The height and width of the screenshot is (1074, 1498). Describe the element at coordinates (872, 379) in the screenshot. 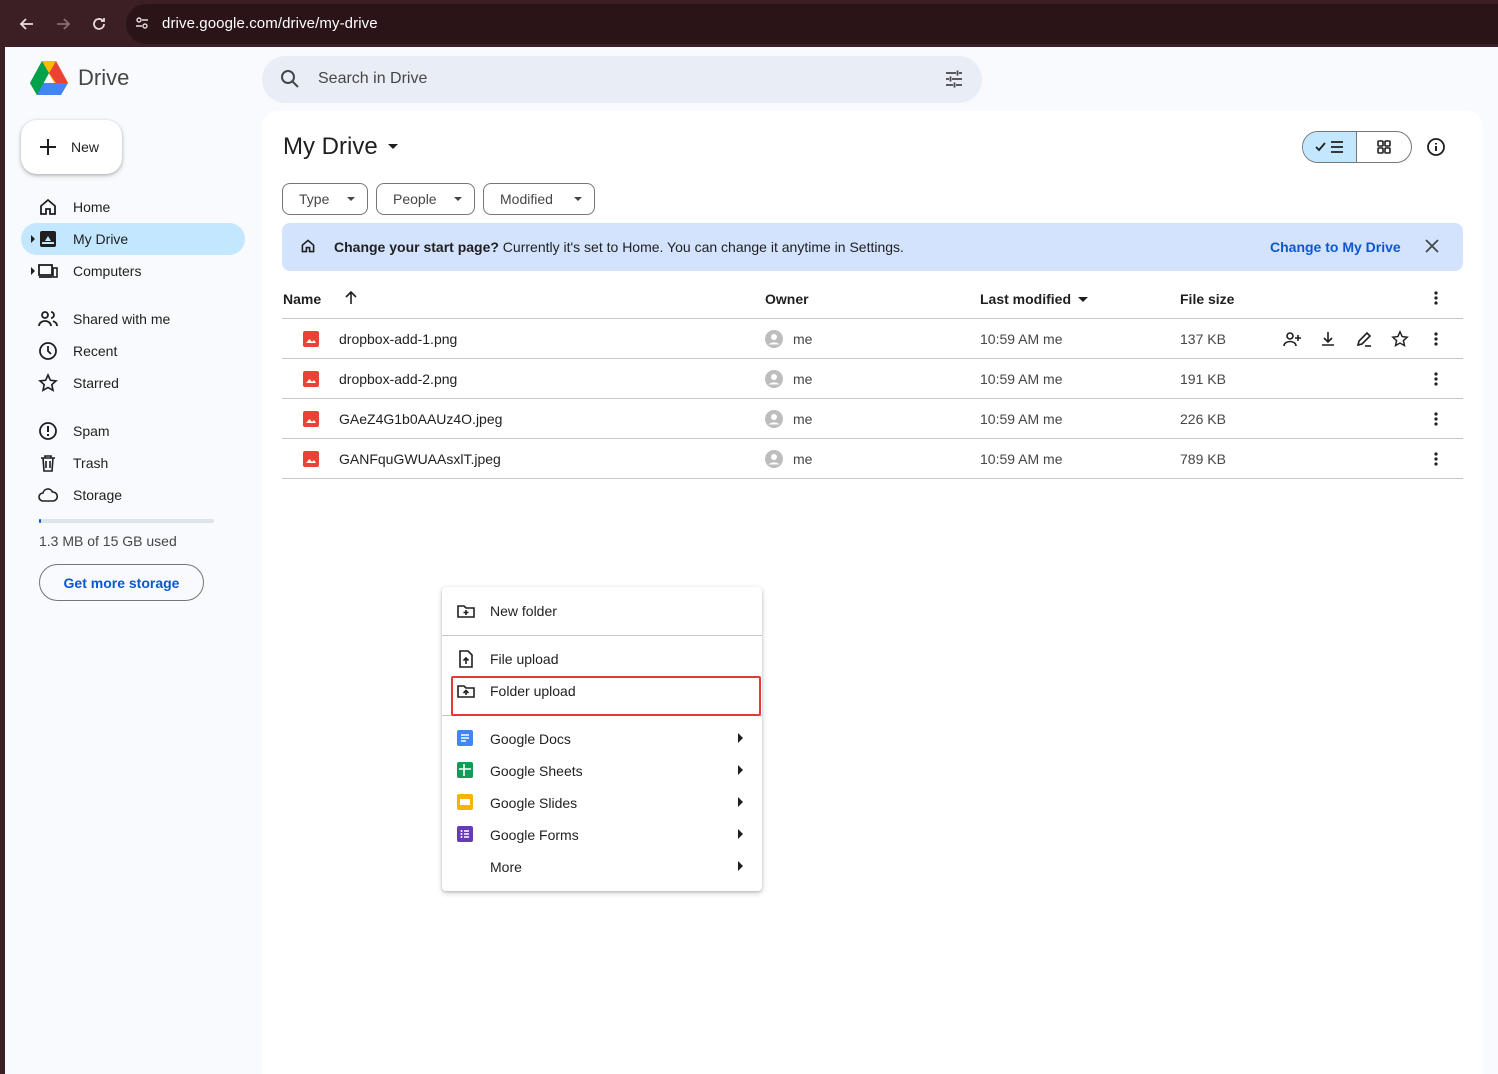

I see `table-row: dropbox-add-2.png me 10:59 AM me 191 KB` at that location.